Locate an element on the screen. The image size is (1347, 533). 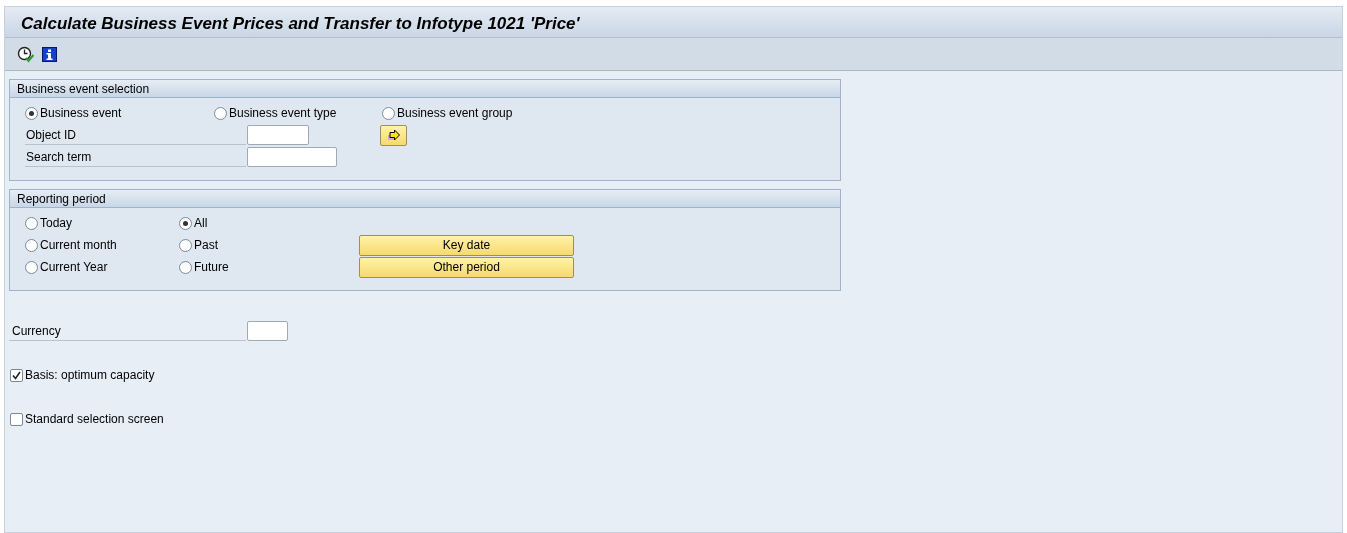
field-label: Object ID is located at coordinates (135, 135).